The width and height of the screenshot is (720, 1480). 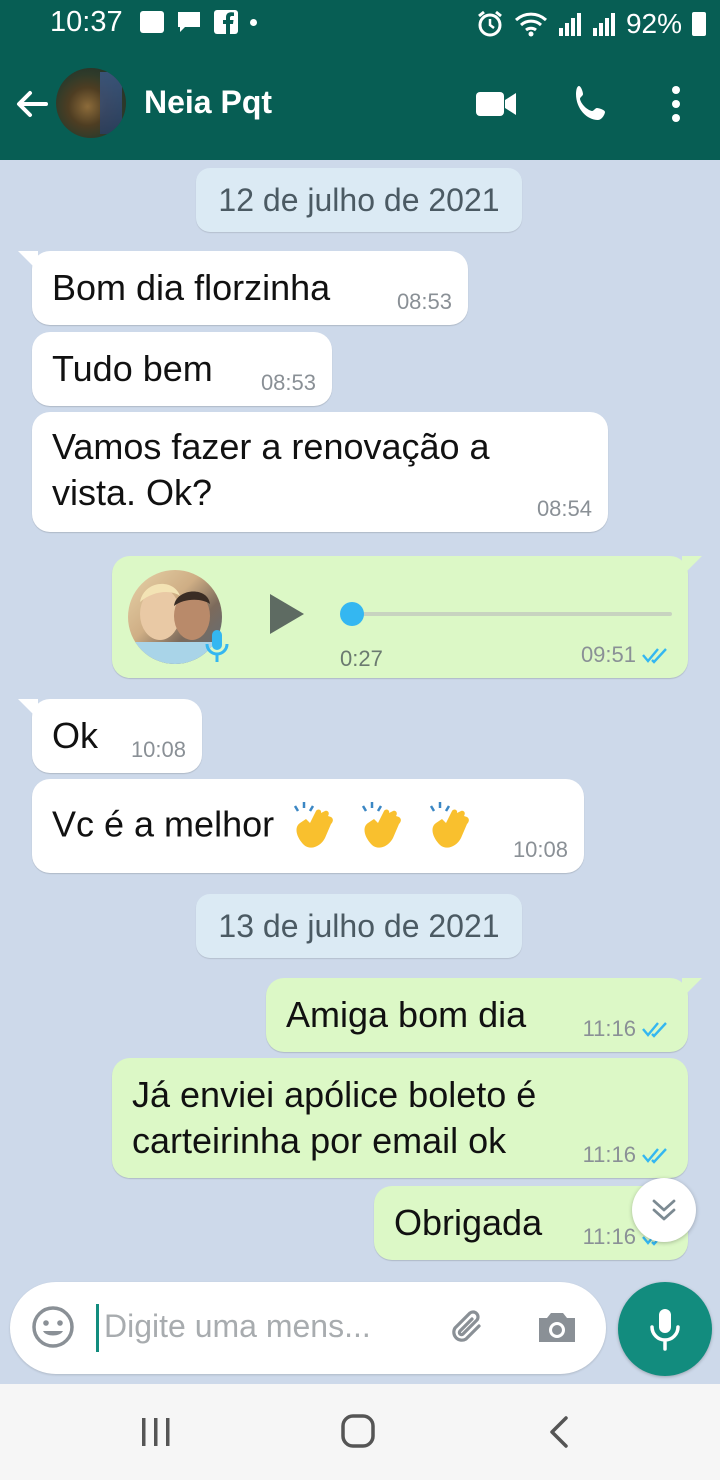 I want to click on more-vert-icon, so click(x=676, y=104).